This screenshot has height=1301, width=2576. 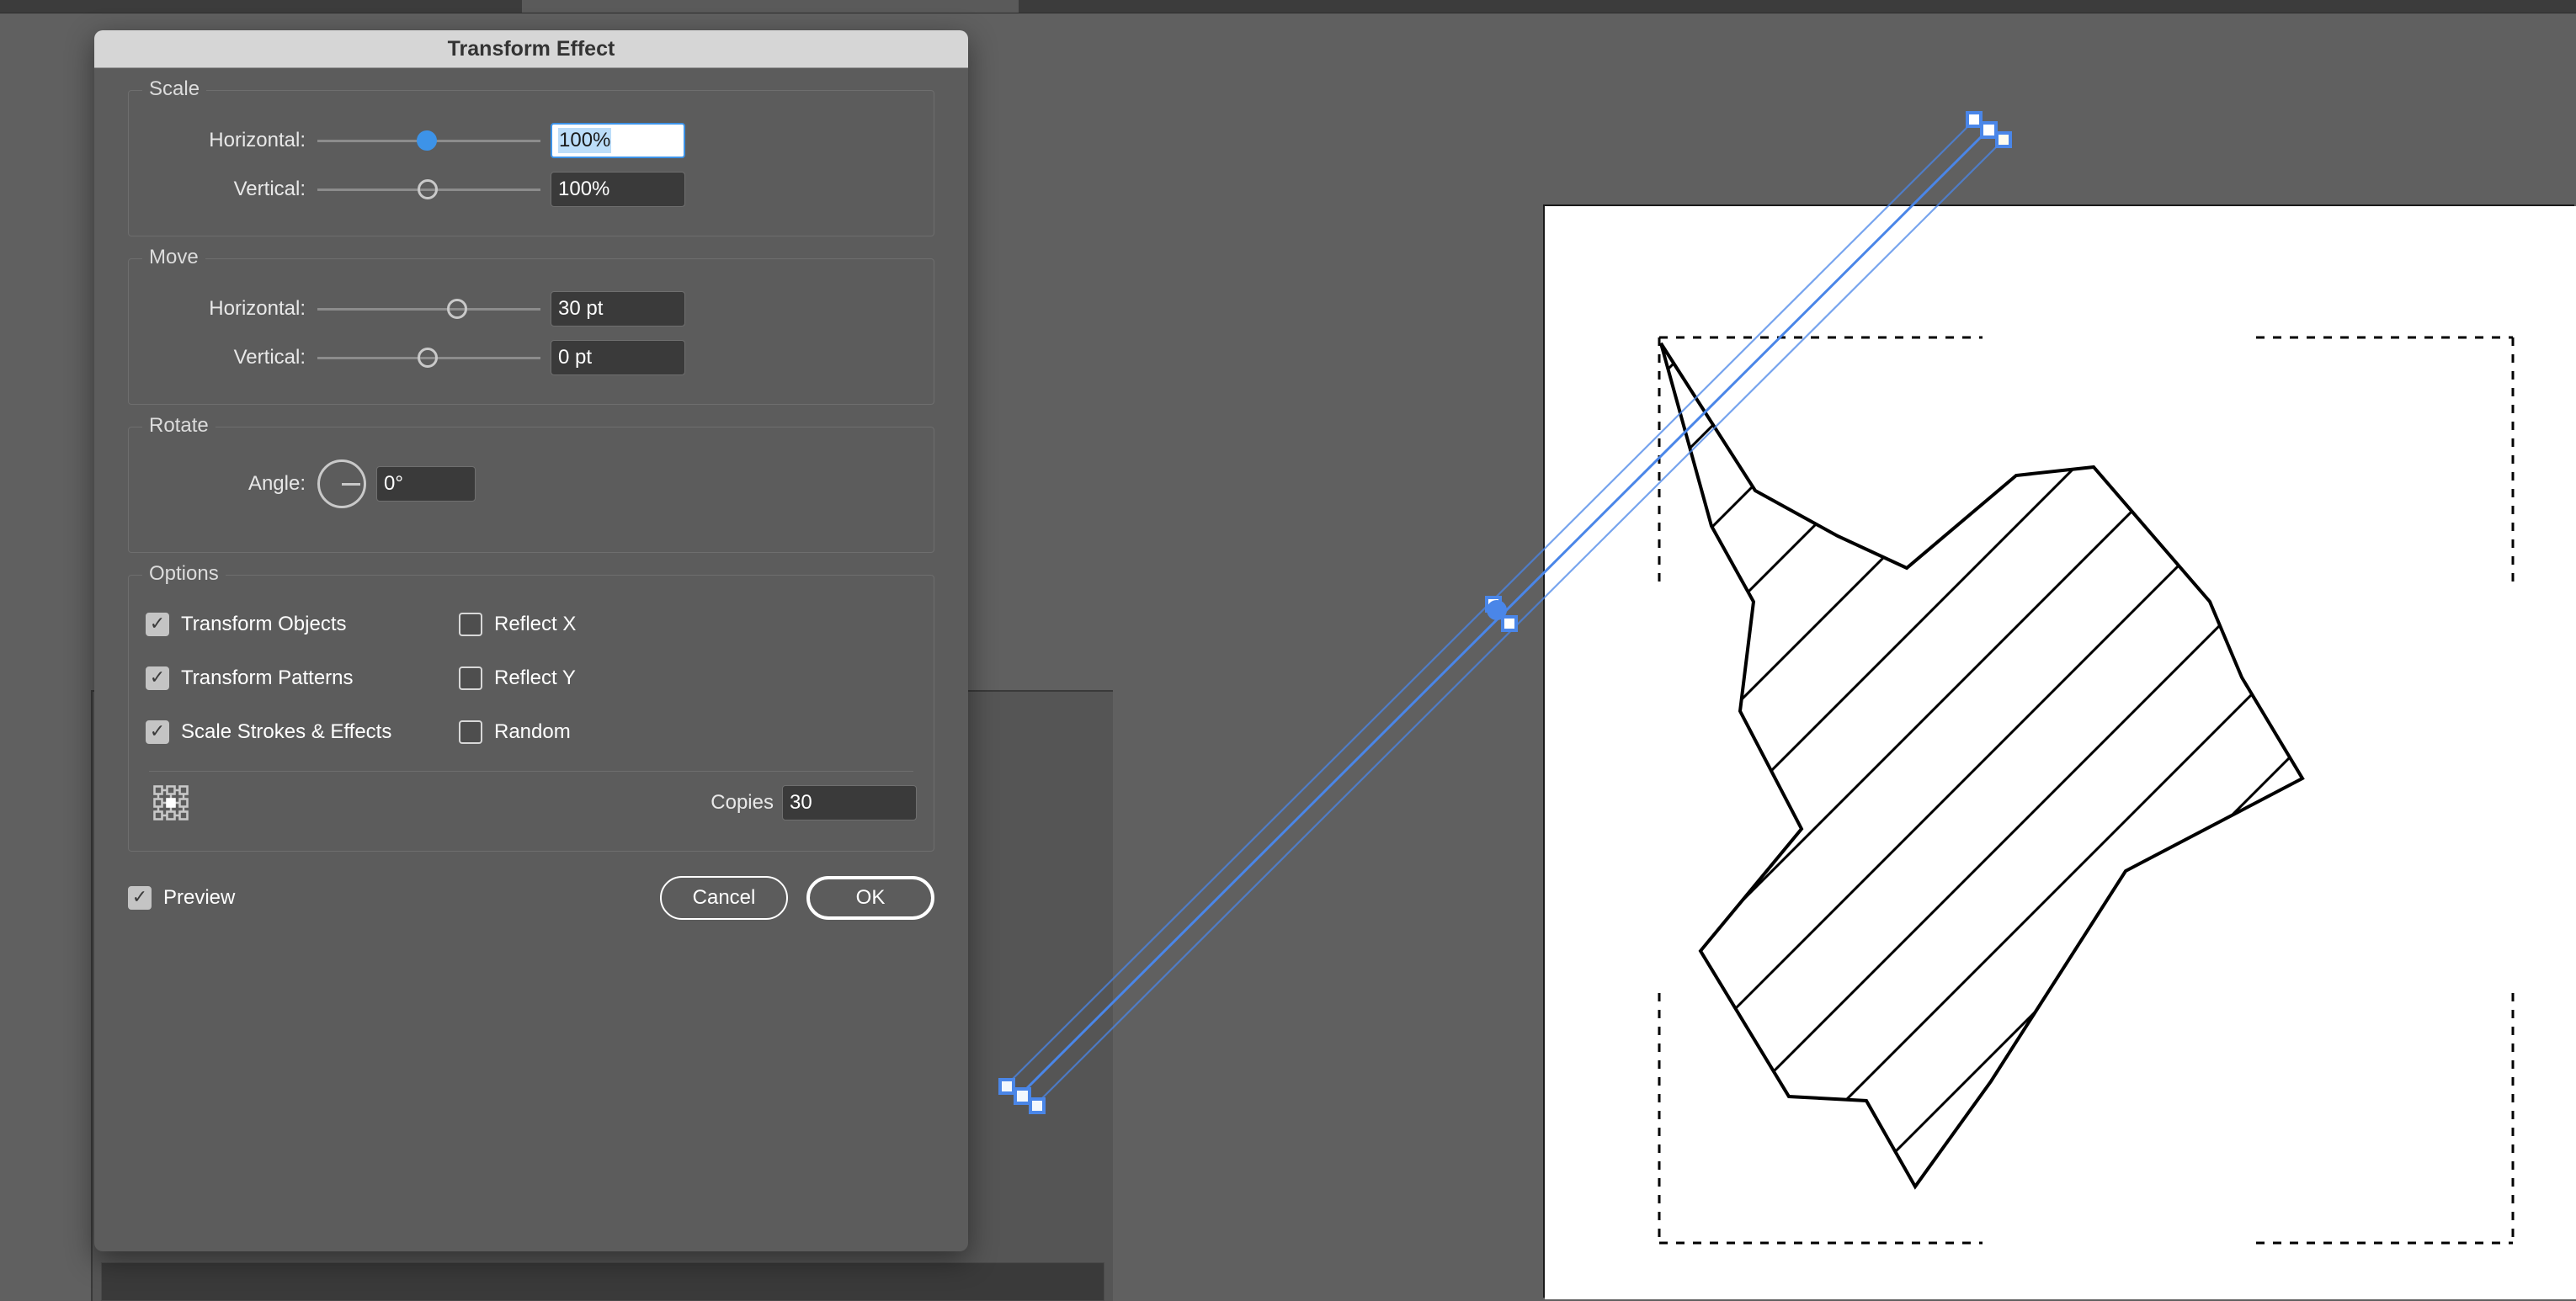 I want to click on options-row-2: ✓ Transform Patterns Reflect Y, so click(x=532, y=678).